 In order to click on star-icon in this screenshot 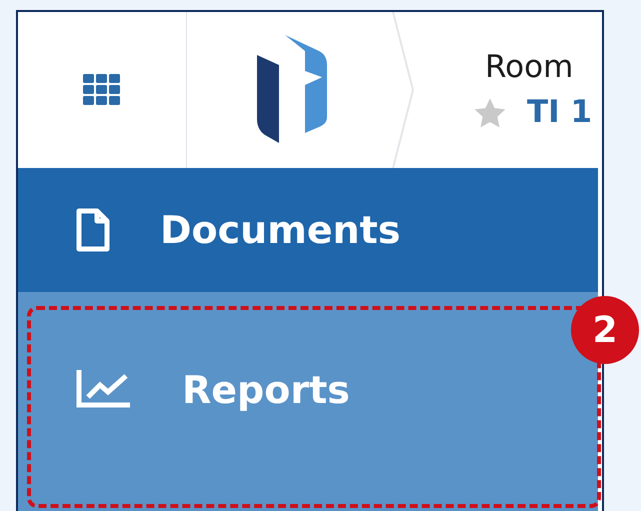, I will do `click(490, 112)`.